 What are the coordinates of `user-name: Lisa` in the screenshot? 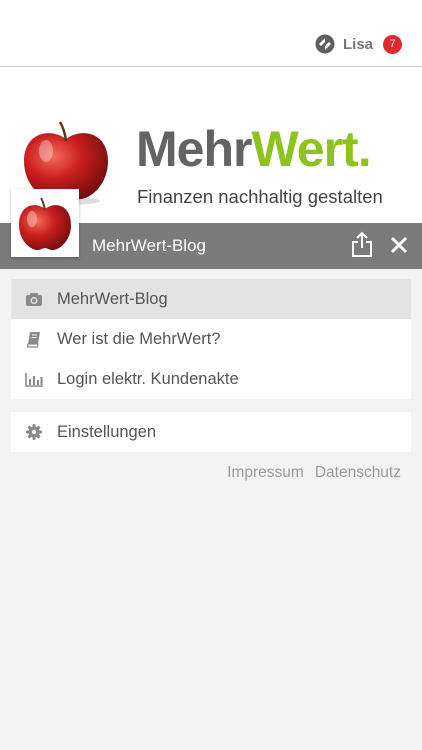 It's located at (358, 44).